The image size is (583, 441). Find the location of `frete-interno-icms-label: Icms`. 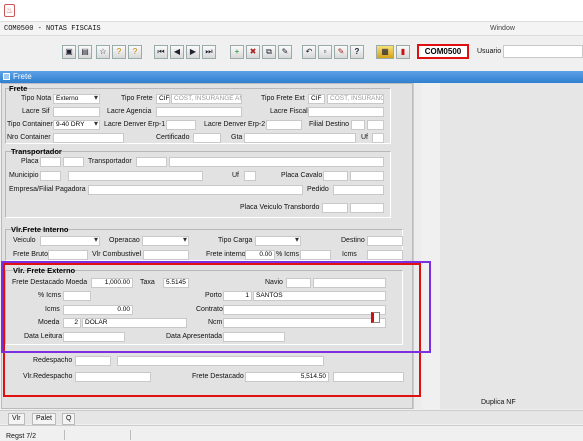

frete-interno-icms-label: Icms is located at coordinates (349, 254).